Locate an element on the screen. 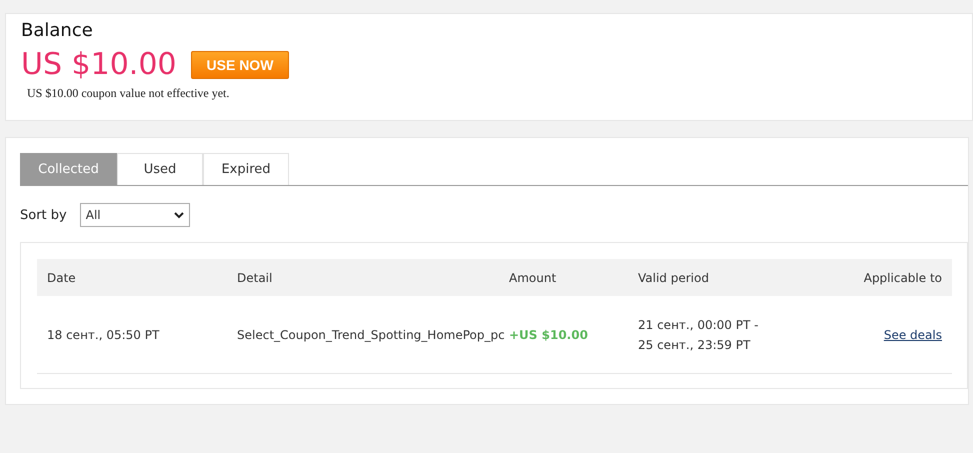 The height and width of the screenshot is (453, 973). table-cell-text: +US $10.00 is located at coordinates (549, 335).